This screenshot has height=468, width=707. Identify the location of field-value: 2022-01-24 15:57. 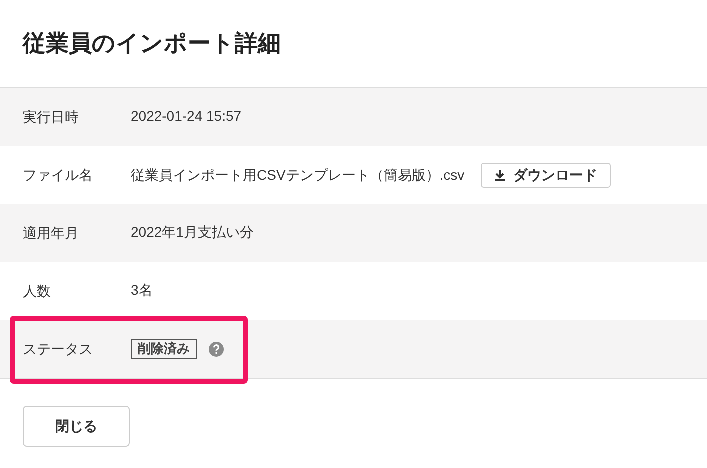
(186, 116).